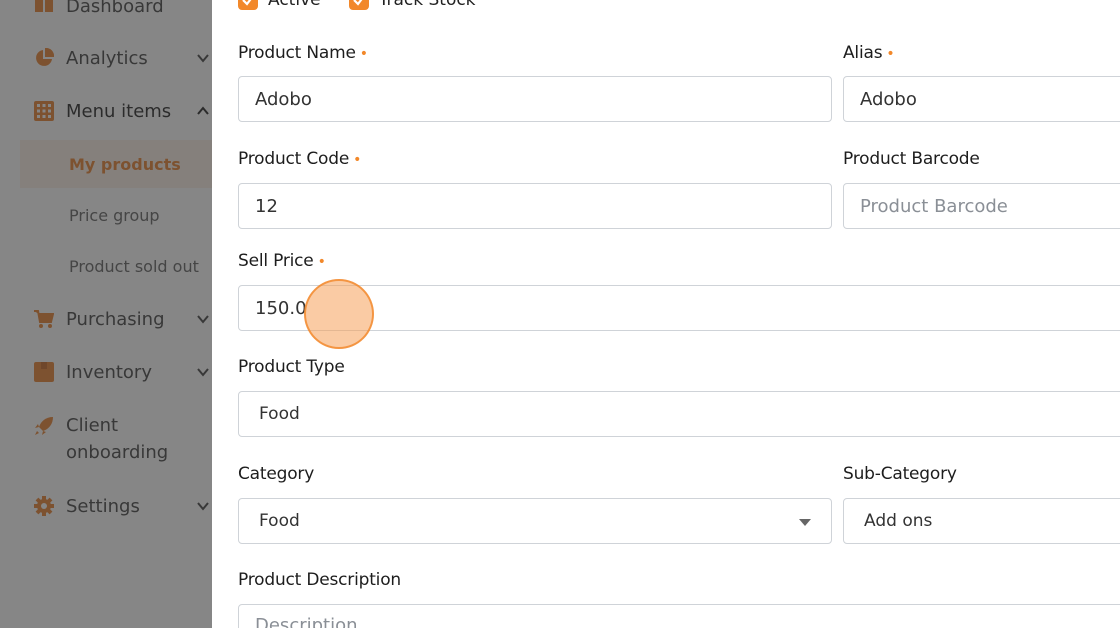 The height and width of the screenshot is (628, 1120). Describe the element at coordinates (44, 426) in the screenshot. I see `rocket-icon` at that location.